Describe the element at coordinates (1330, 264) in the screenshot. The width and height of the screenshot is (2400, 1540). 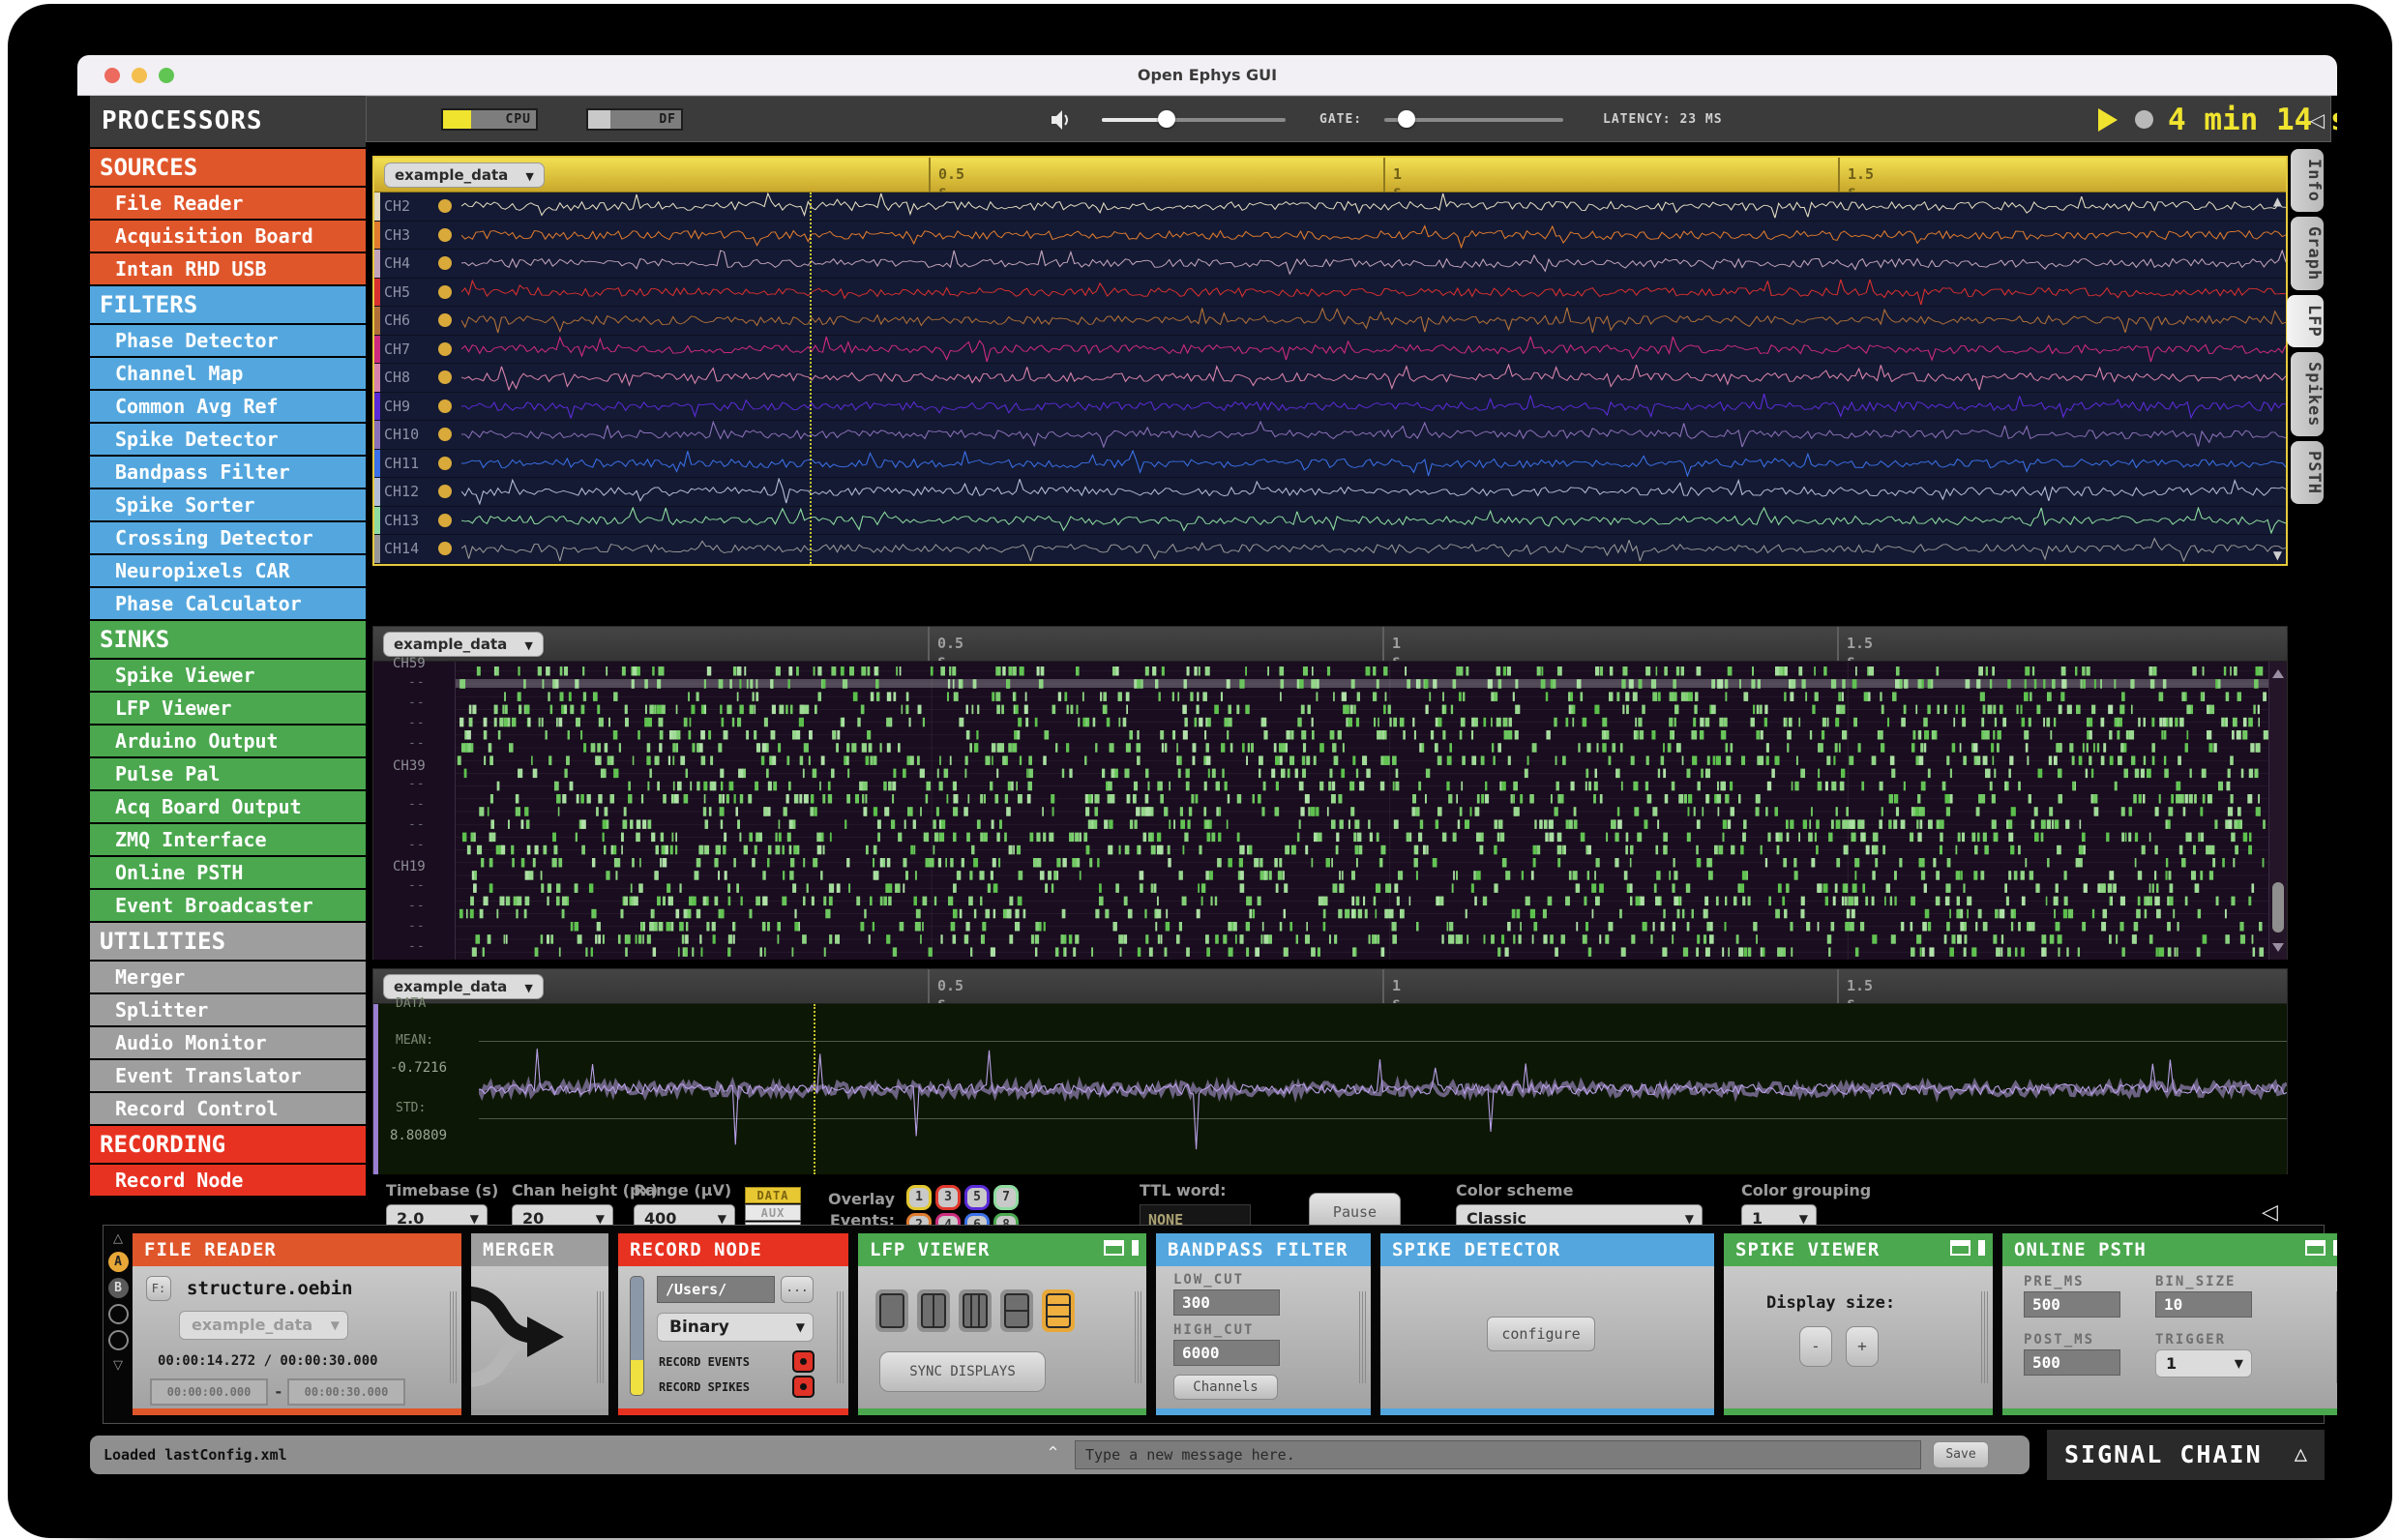
I see `channel-row-ch4: CH4` at that location.